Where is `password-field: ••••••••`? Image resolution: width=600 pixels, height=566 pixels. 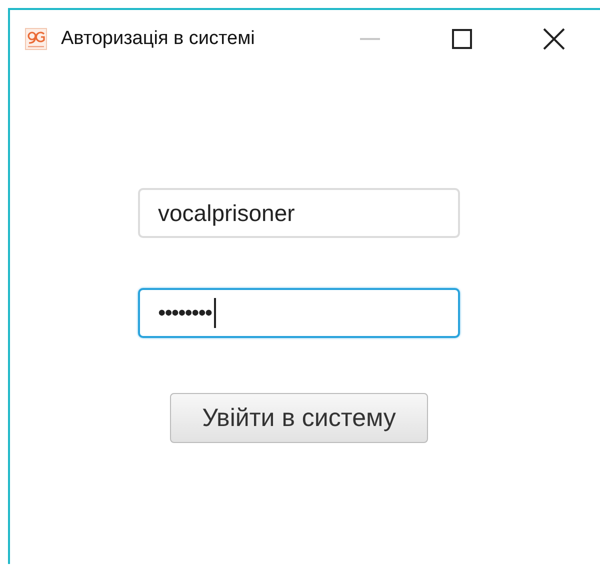 password-field: •••••••• is located at coordinates (299, 313).